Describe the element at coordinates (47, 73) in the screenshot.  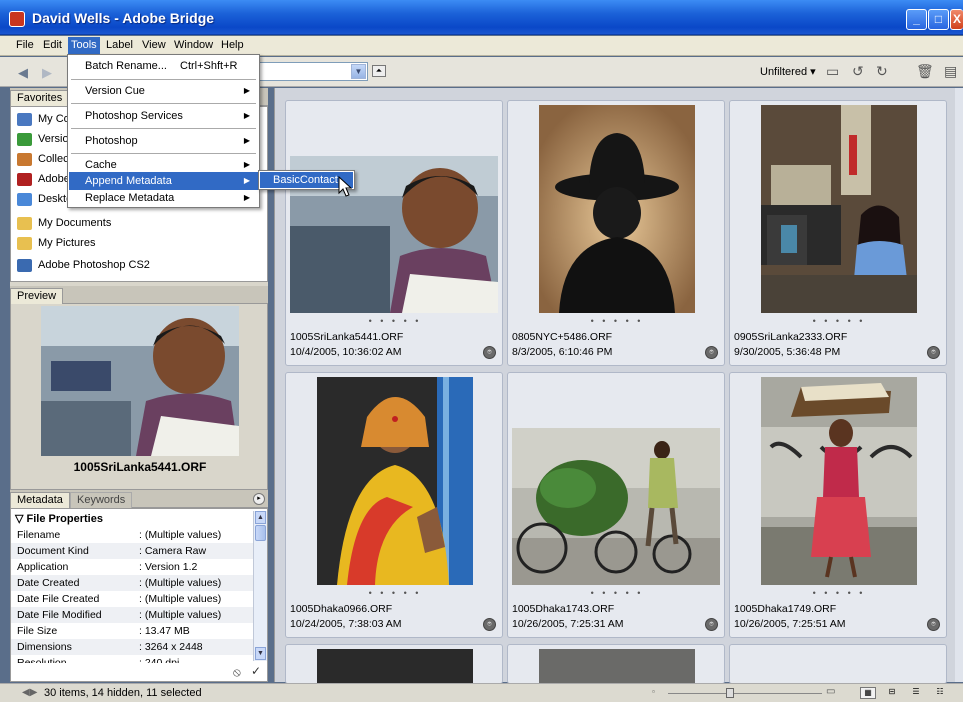
I see `forward-arrow-icon: ▶` at that location.